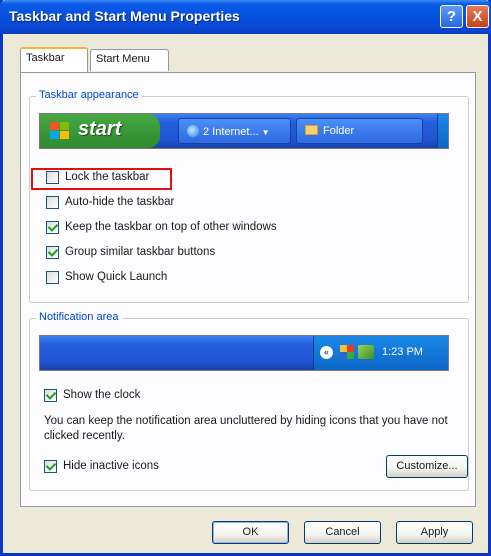 The image size is (491, 556). I want to click on window-title: Taskbar and Start Menu Properties, so click(124, 16).